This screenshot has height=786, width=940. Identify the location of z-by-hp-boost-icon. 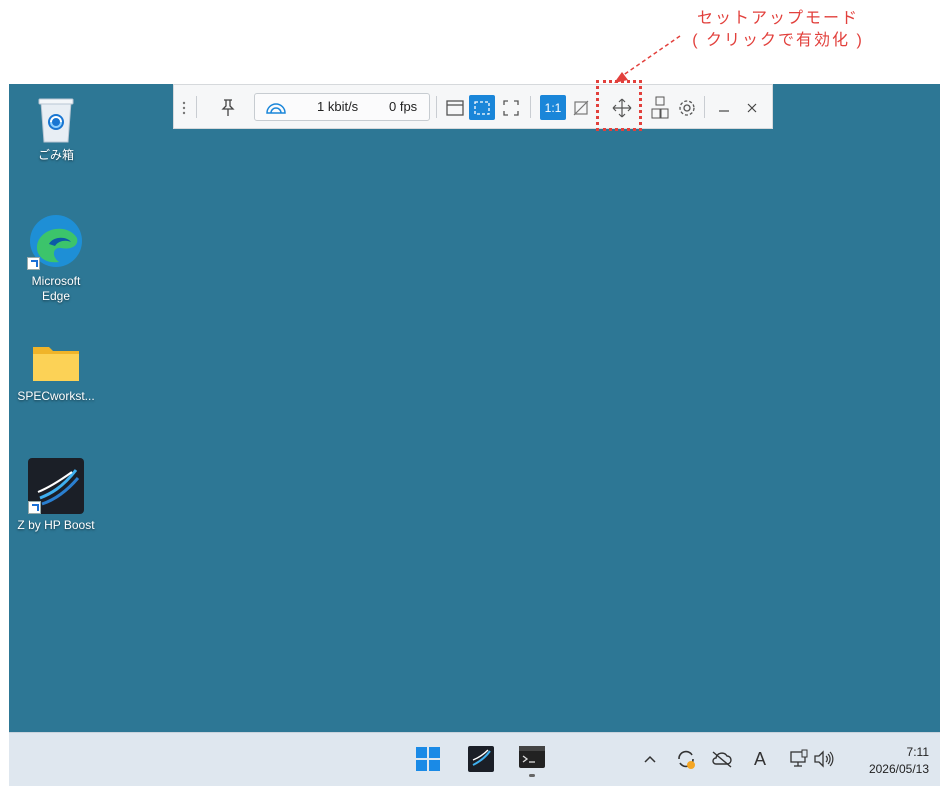
(56, 486).